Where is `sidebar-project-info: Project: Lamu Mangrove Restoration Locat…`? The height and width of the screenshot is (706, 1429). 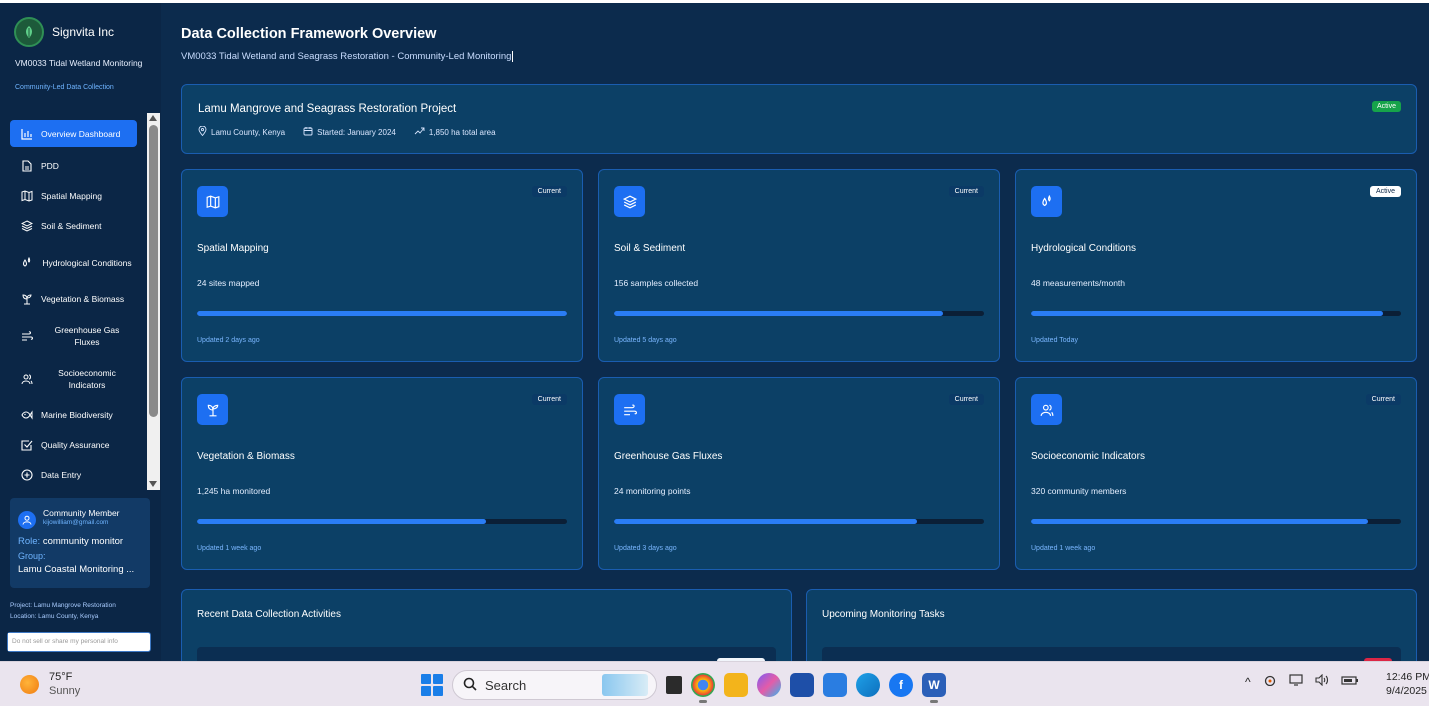
sidebar-project-info: Project: Lamu Mangrove Restoration Locat… is located at coordinates (63, 611).